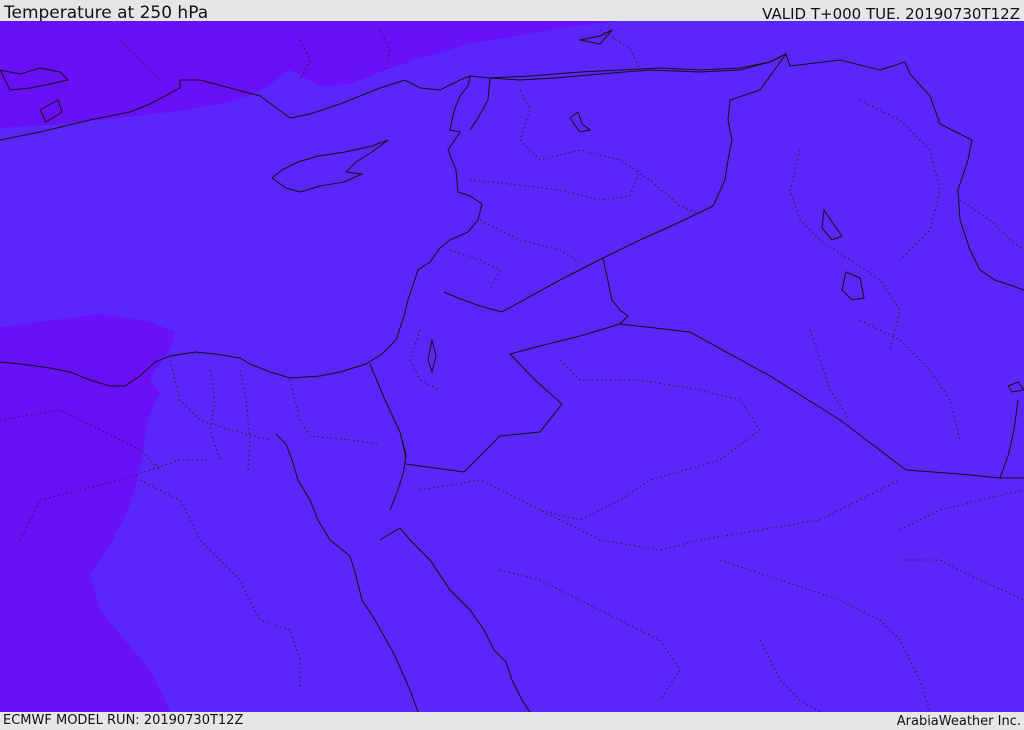 The height and width of the screenshot is (730, 1024). What do you see at coordinates (958, 721) in the screenshot?
I see `credit-label: ArabiaWeather Inc.` at bounding box center [958, 721].